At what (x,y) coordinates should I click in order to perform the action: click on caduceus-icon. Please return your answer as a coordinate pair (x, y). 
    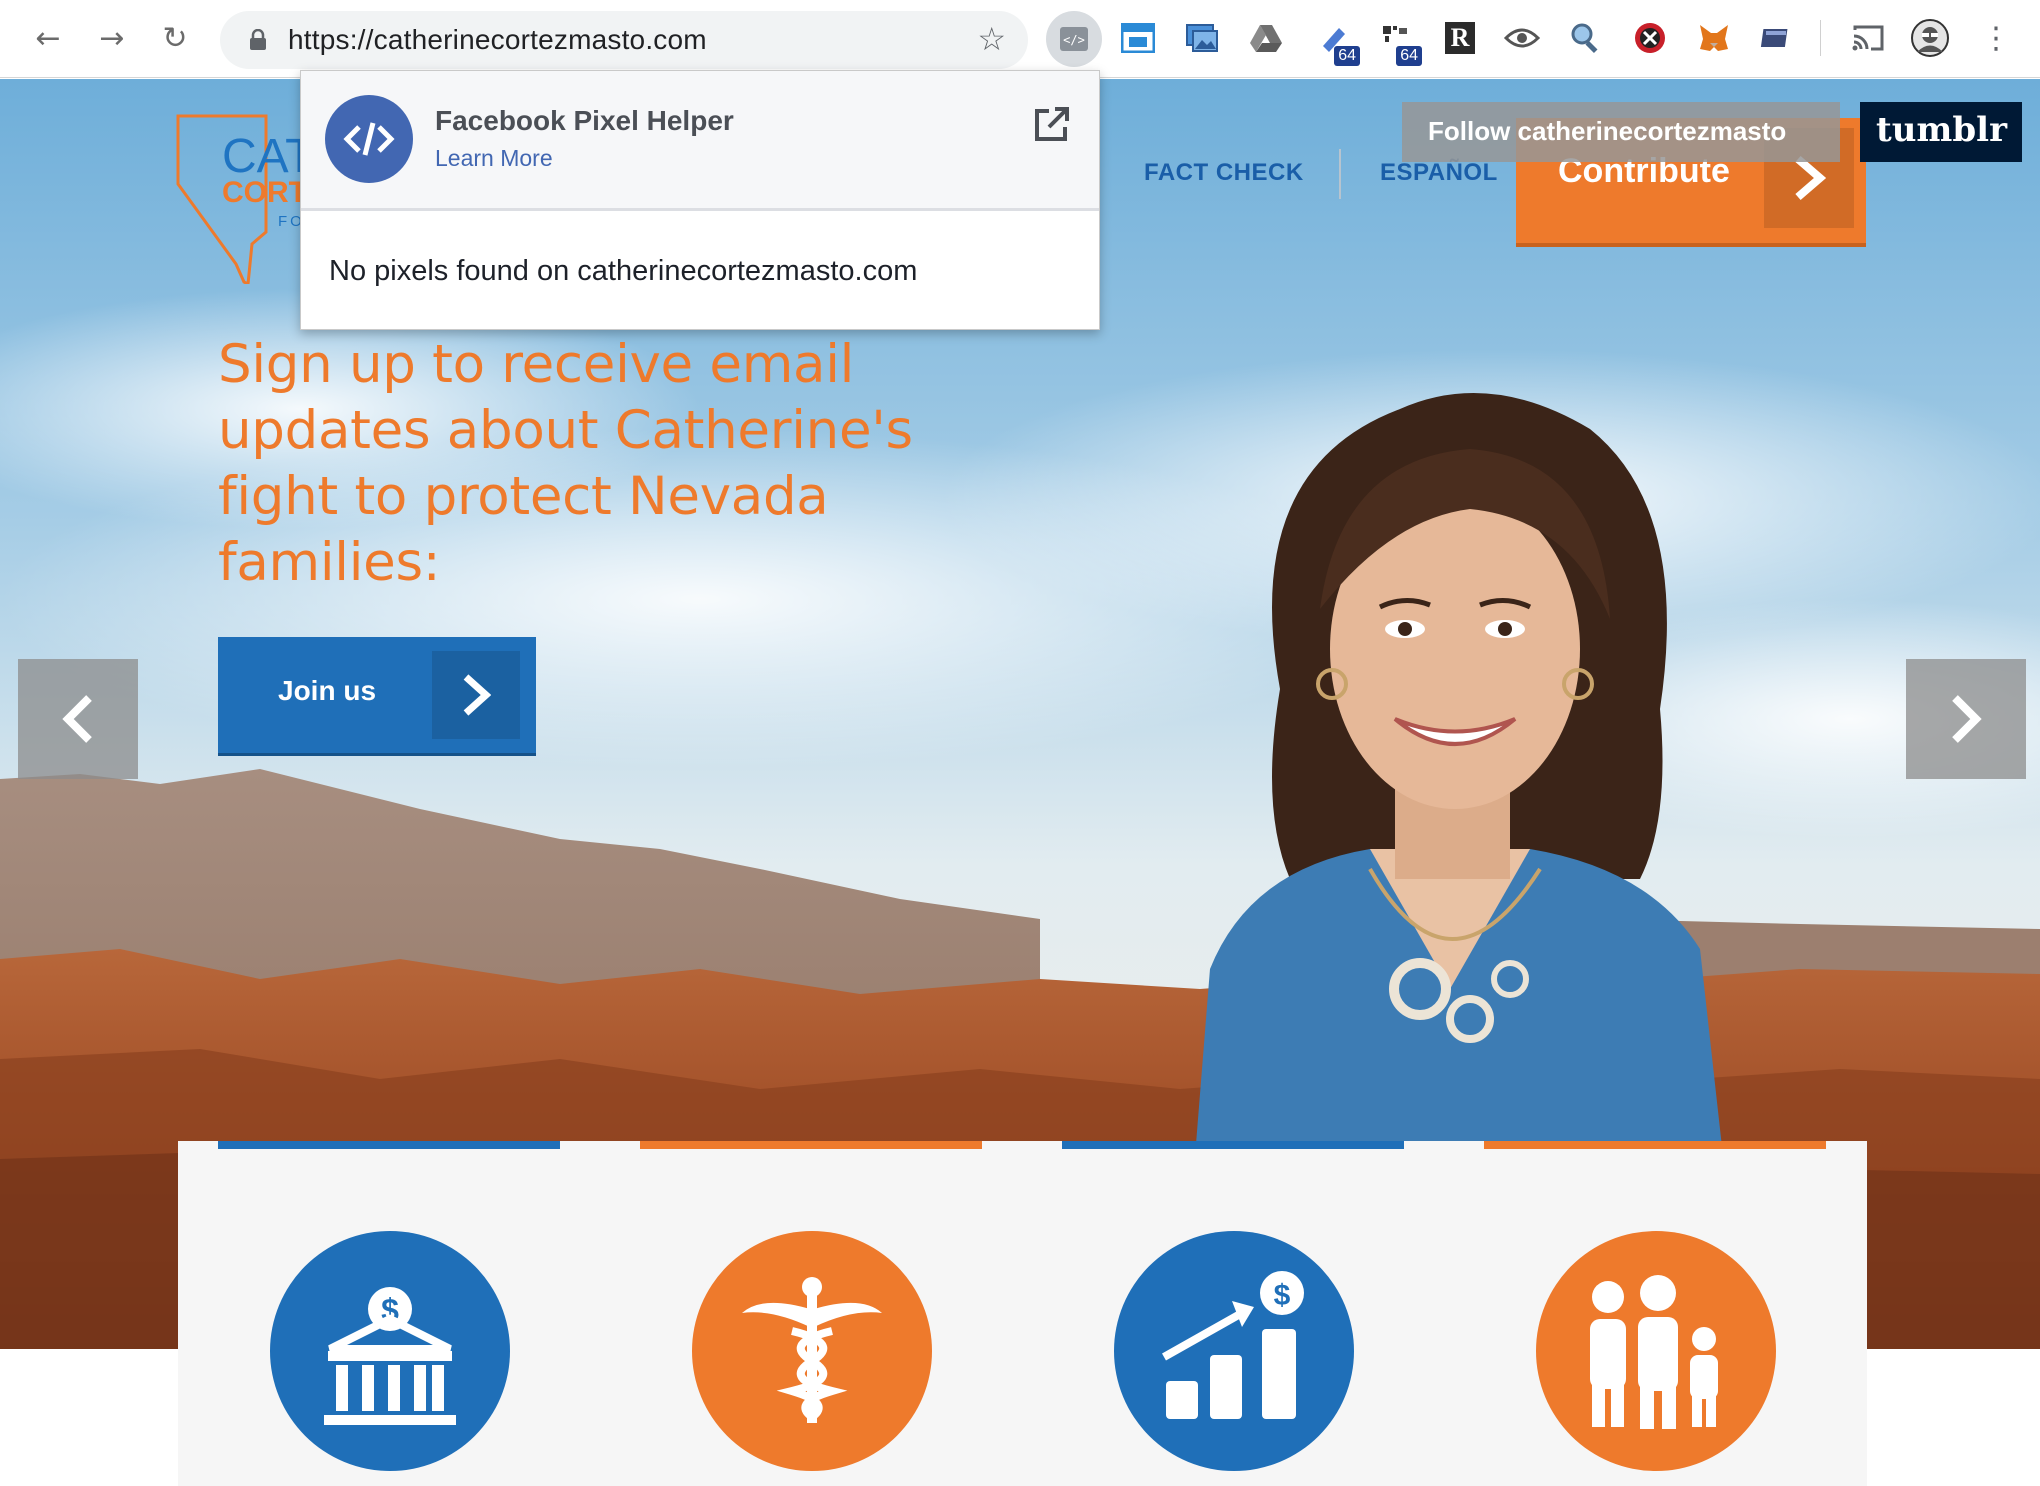
    Looking at the image, I should click on (812, 1350).